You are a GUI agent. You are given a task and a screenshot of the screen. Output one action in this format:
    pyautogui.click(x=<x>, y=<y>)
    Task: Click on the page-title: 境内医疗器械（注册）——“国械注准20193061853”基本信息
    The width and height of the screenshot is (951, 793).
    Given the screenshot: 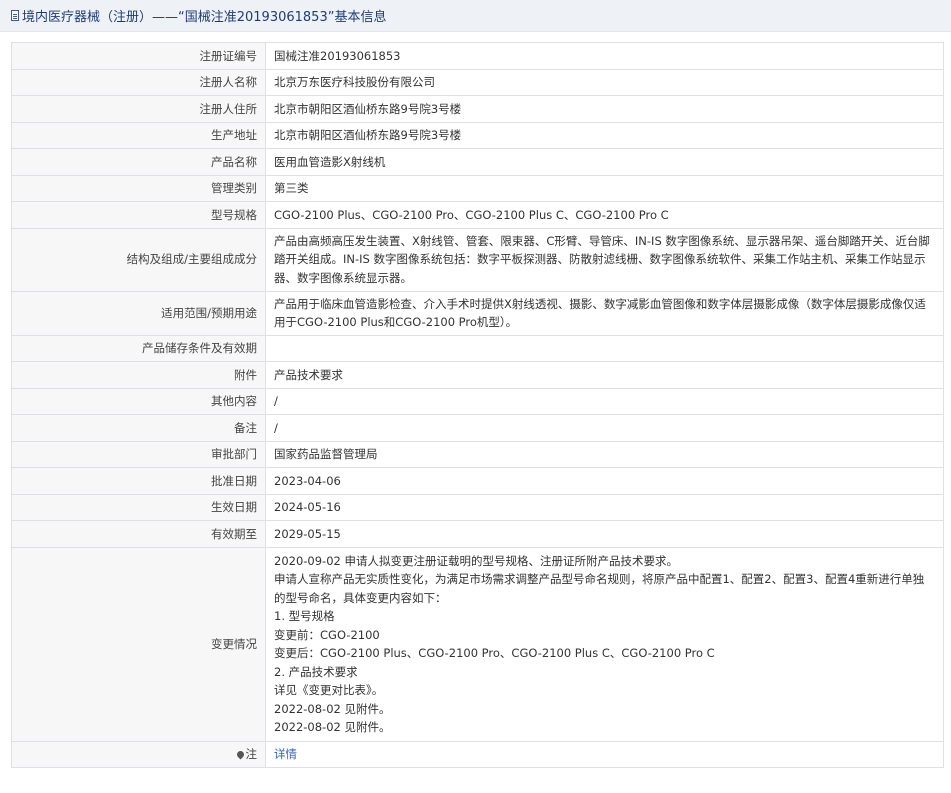 What is the action you would take?
    pyautogui.click(x=204, y=17)
    